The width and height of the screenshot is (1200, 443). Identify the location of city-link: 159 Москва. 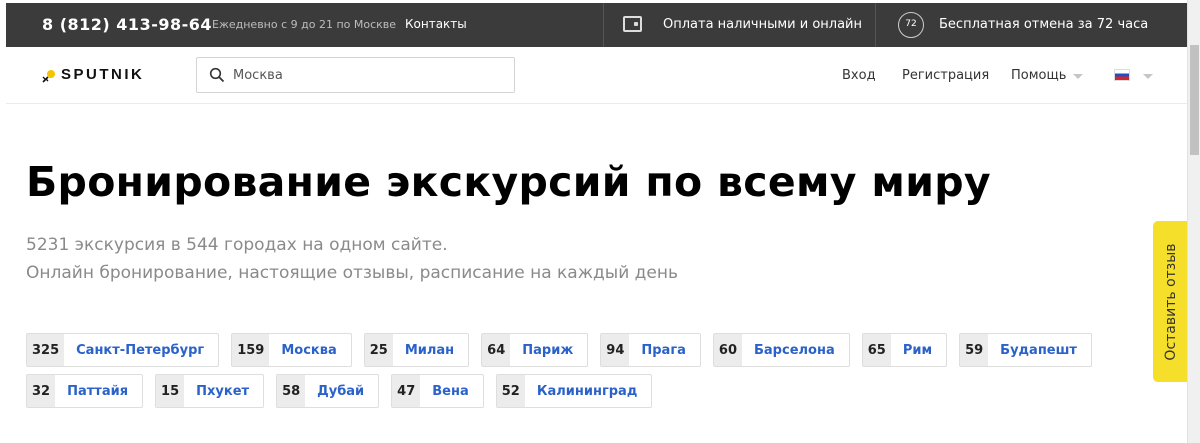
(291, 350).